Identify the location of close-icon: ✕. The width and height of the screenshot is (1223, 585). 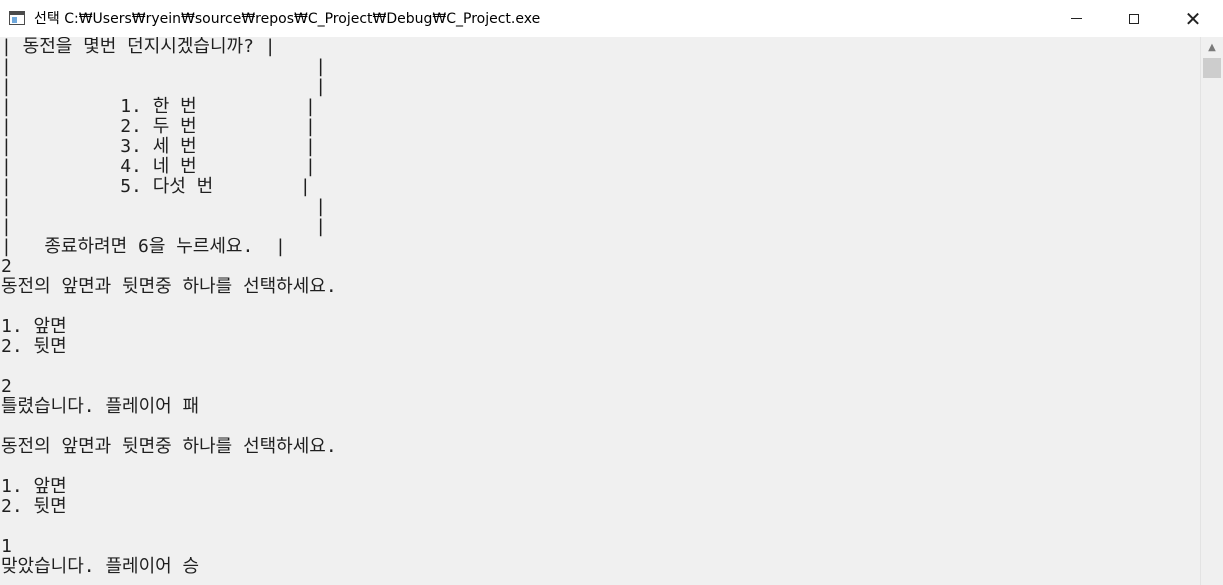
(1193, 18).